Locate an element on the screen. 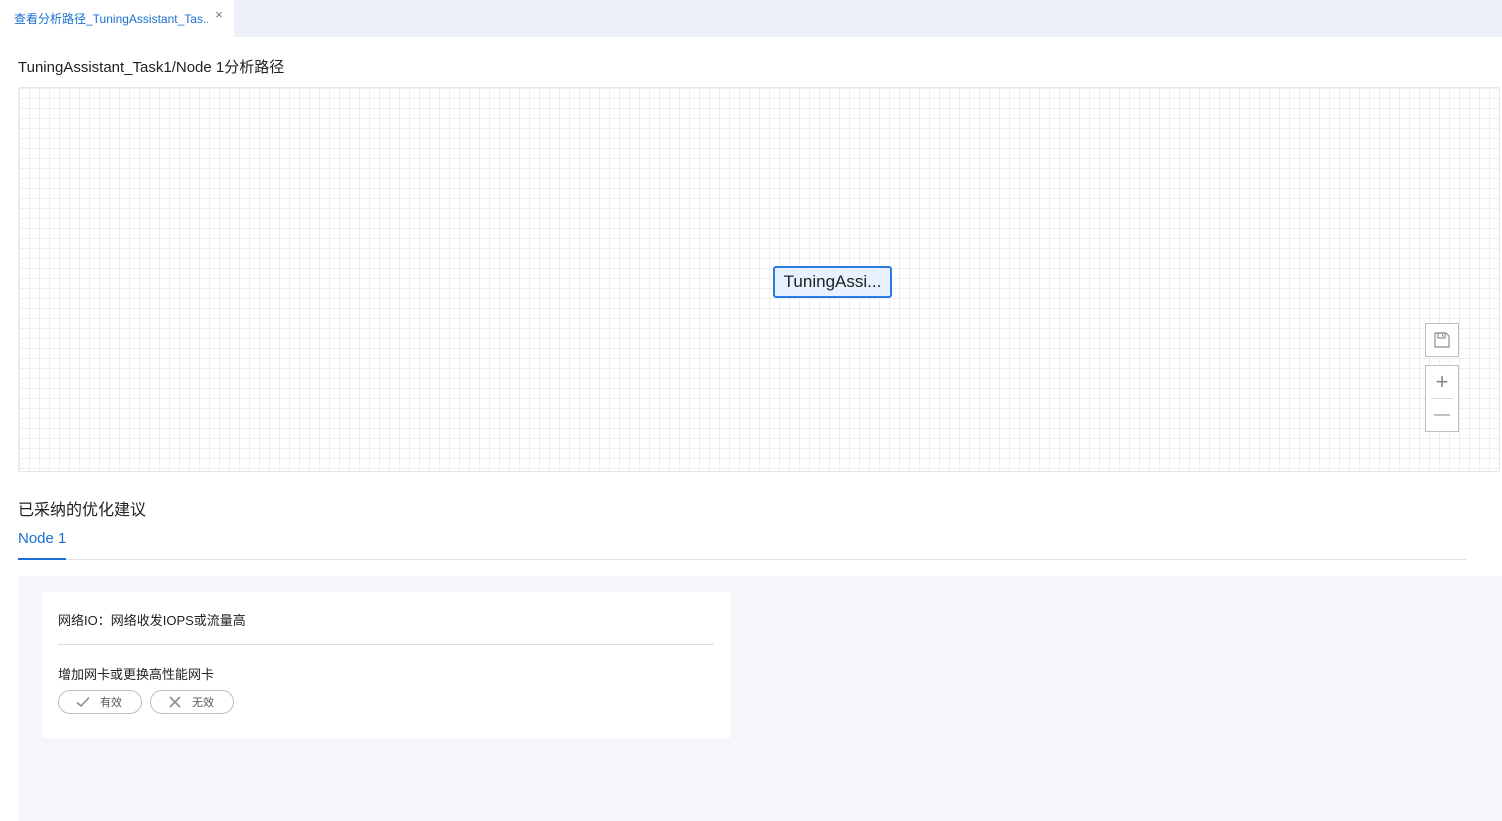  card-divider is located at coordinates (386, 644).